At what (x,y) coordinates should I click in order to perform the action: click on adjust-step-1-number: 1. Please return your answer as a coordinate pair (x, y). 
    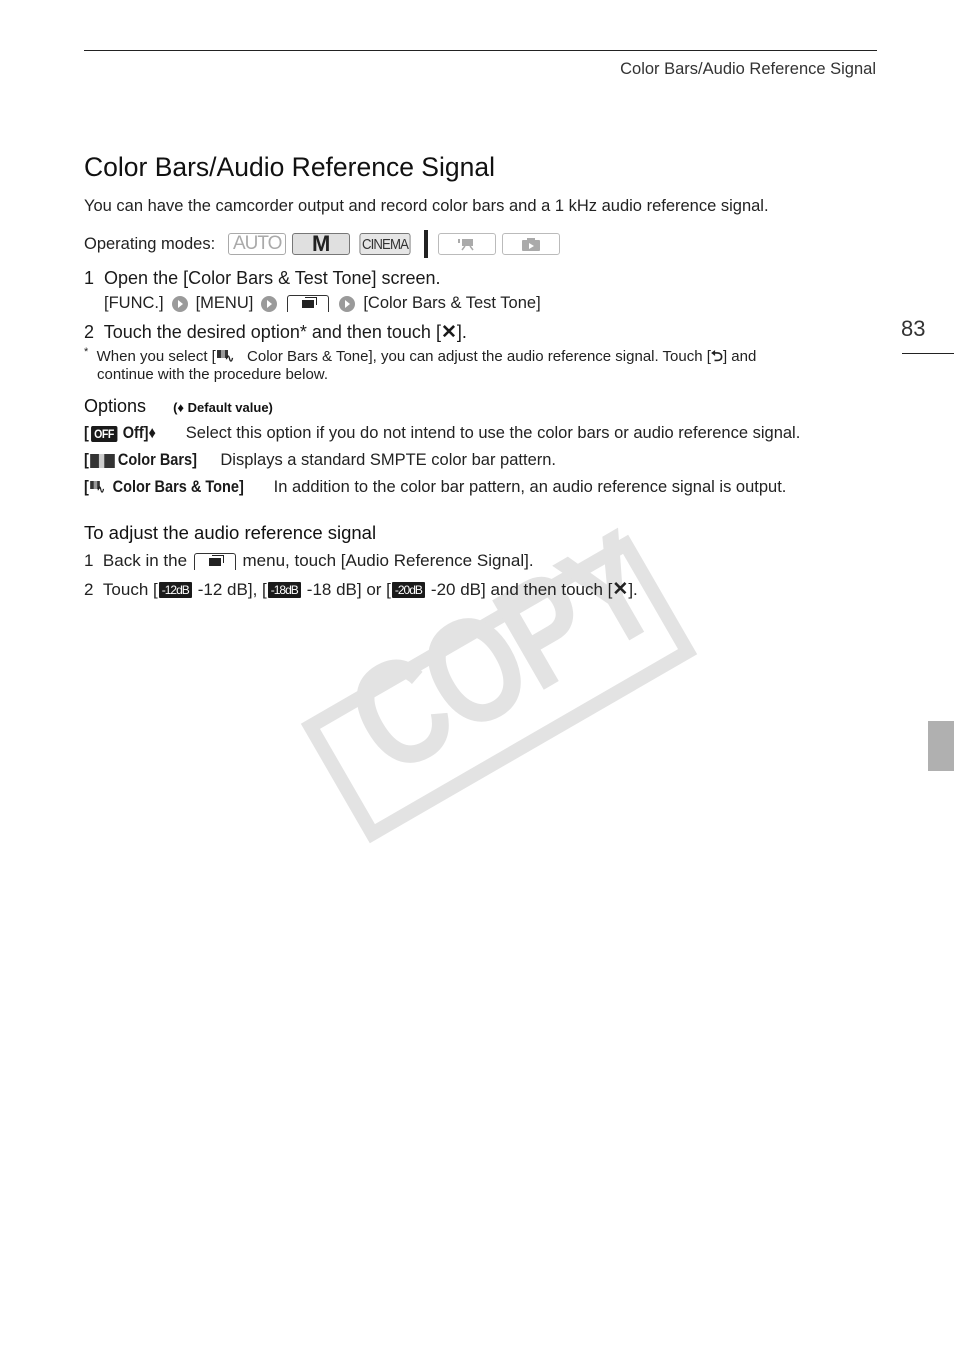
    Looking at the image, I should click on (89, 560).